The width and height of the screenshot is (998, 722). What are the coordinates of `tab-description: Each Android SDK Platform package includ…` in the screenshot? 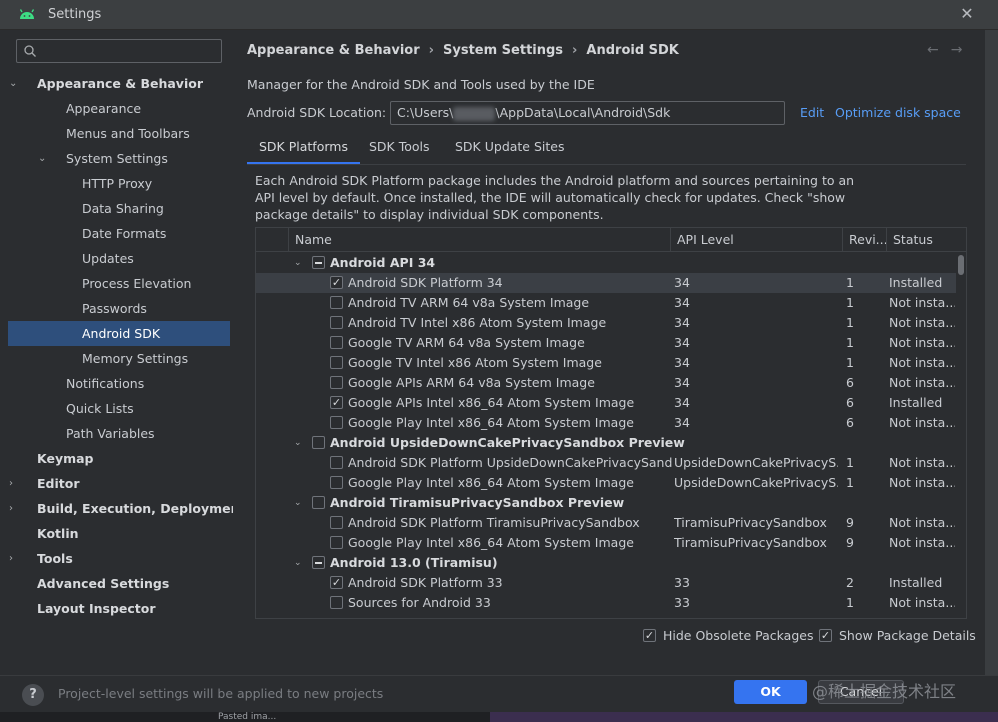 It's located at (555, 197).